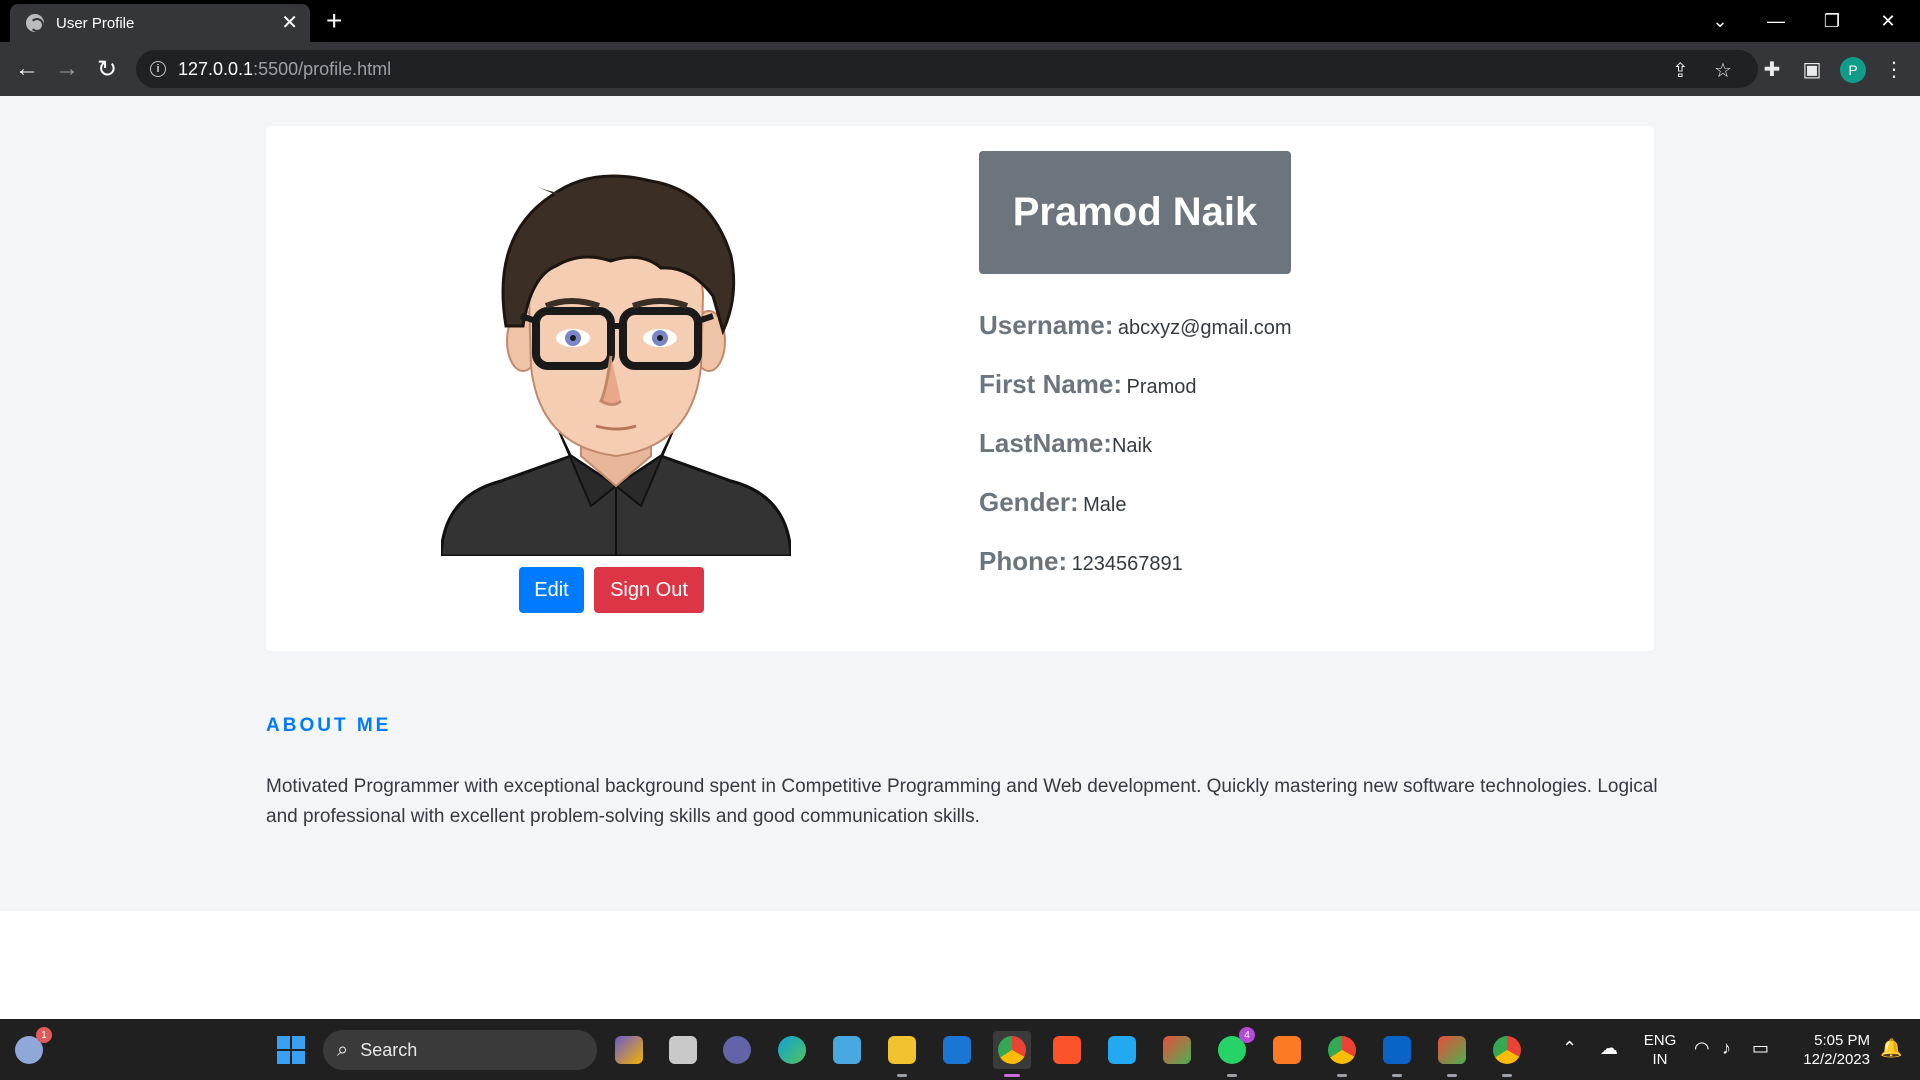  Describe the element at coordinates (1760, 1048) in the screenshot. I see `battery-icon: ▭` at that location.